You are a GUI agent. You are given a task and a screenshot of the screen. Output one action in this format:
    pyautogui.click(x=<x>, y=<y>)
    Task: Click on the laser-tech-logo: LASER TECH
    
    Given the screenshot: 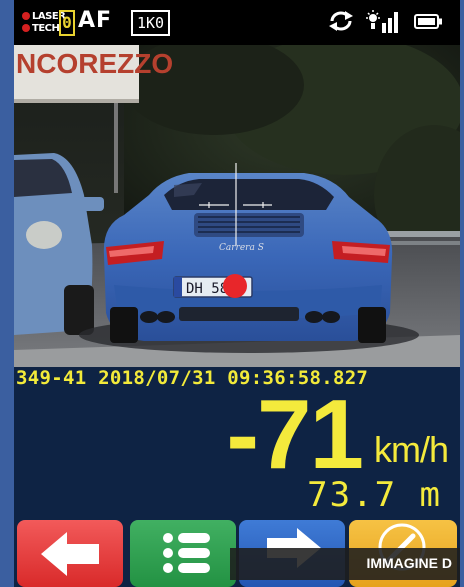 What is the action you would take?
    pyautogui.click(x=43, y=23)
    